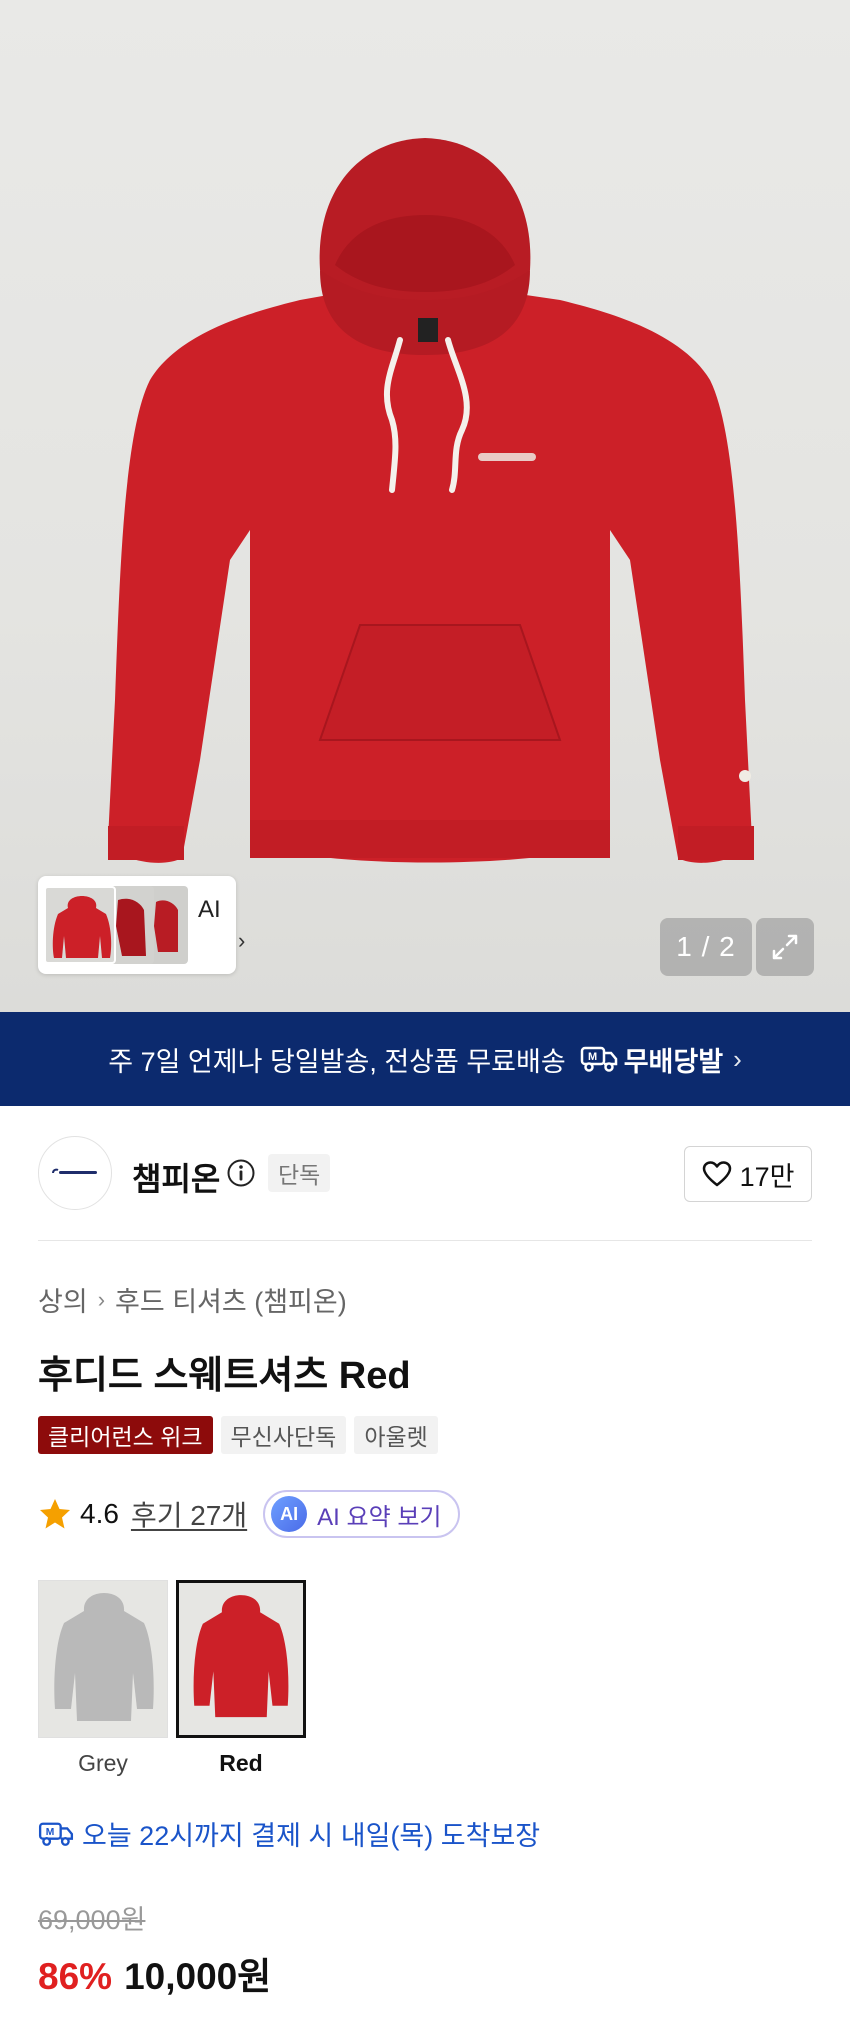 This screenshot has width=850, height=2020. I want to click on review-count-link: 후기 27개, so click(189, 1514).